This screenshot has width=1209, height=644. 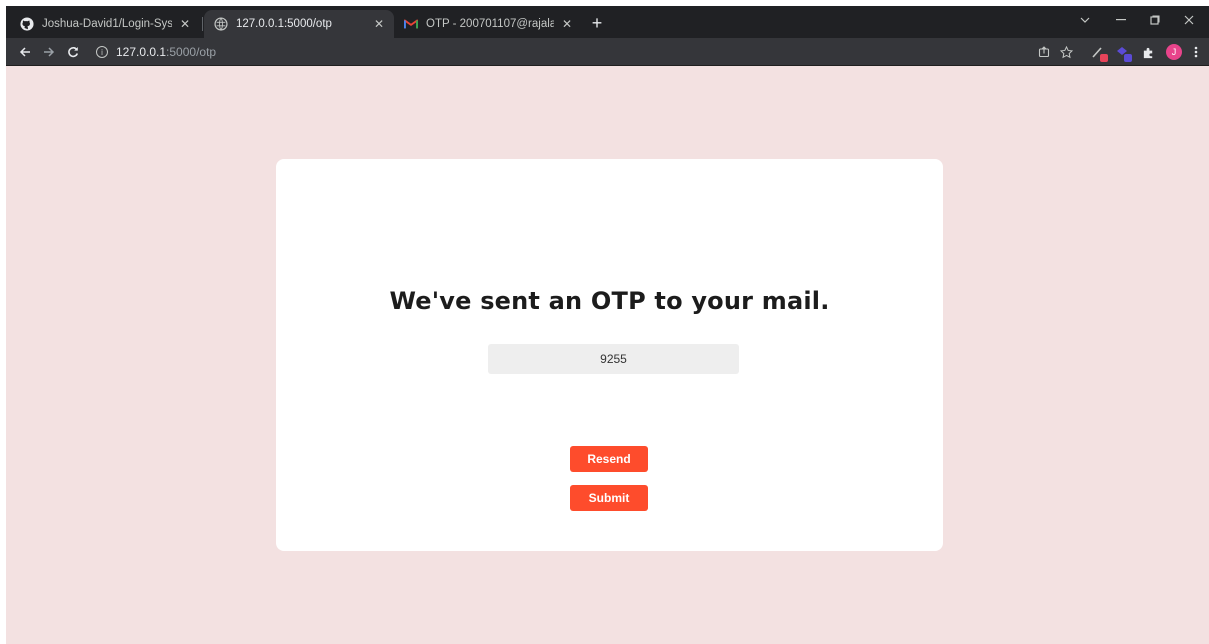 I want to click on resend-button: Resend, so click(x=609, y=459).